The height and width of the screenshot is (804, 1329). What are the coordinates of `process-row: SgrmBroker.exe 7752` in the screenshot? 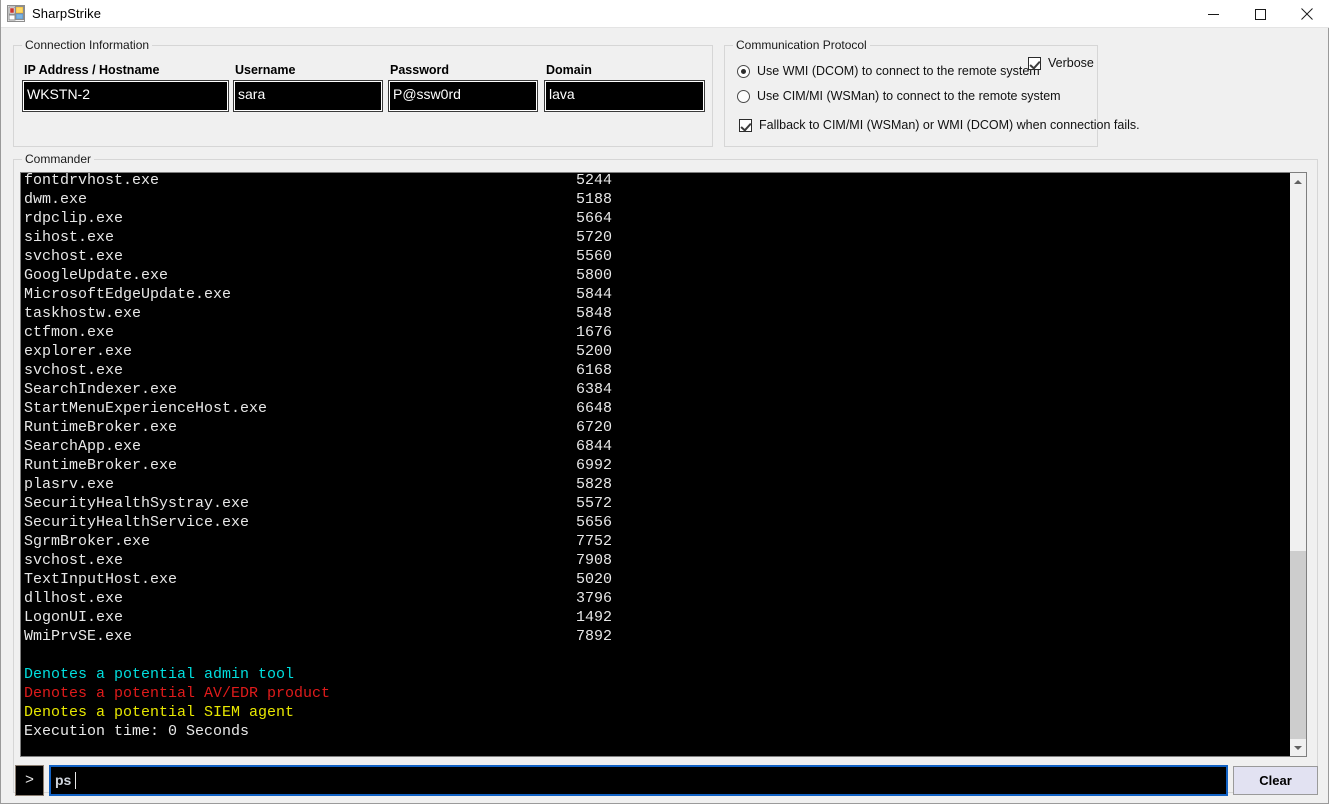 It's located at (657, 541).